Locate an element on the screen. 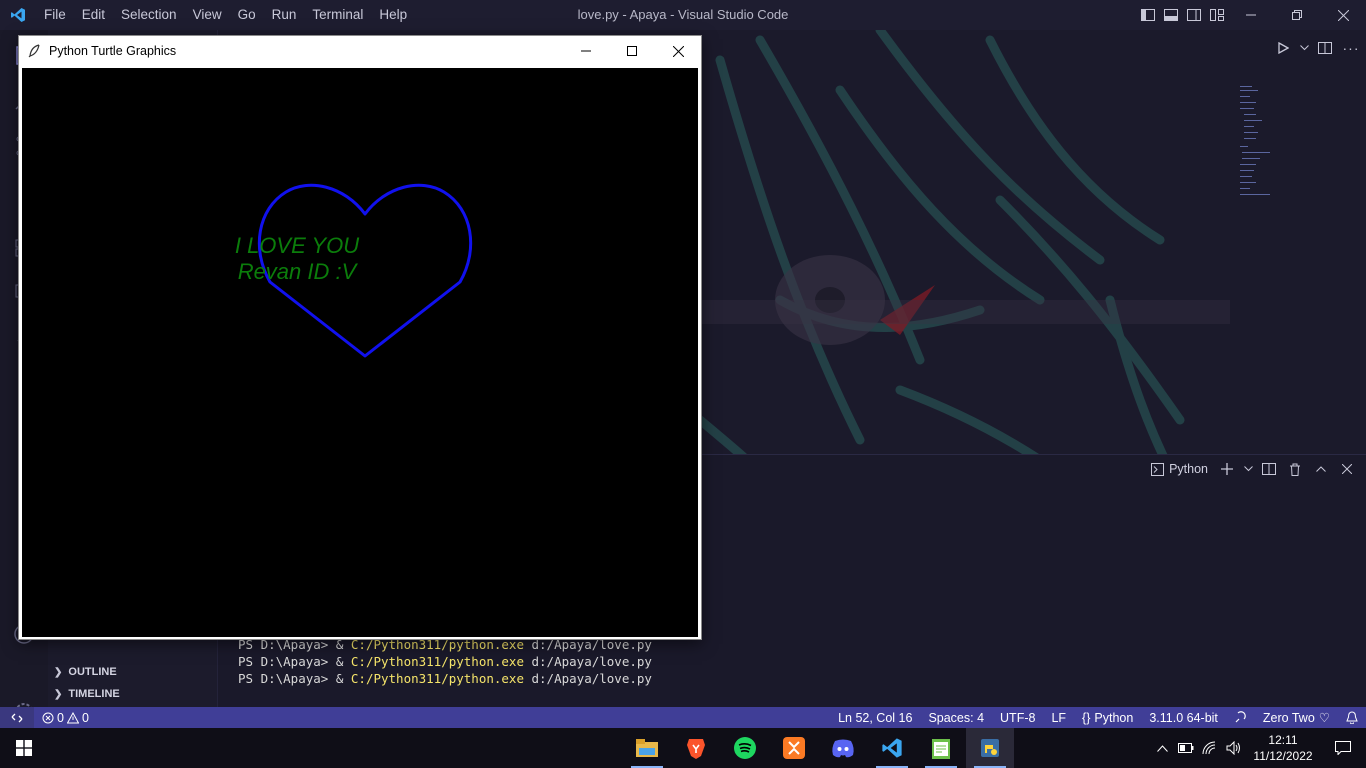 The width and height of the screenshot is (1366, 768). cursor-position: Ln 52, Col 16 is located at coordinates (875, 718).